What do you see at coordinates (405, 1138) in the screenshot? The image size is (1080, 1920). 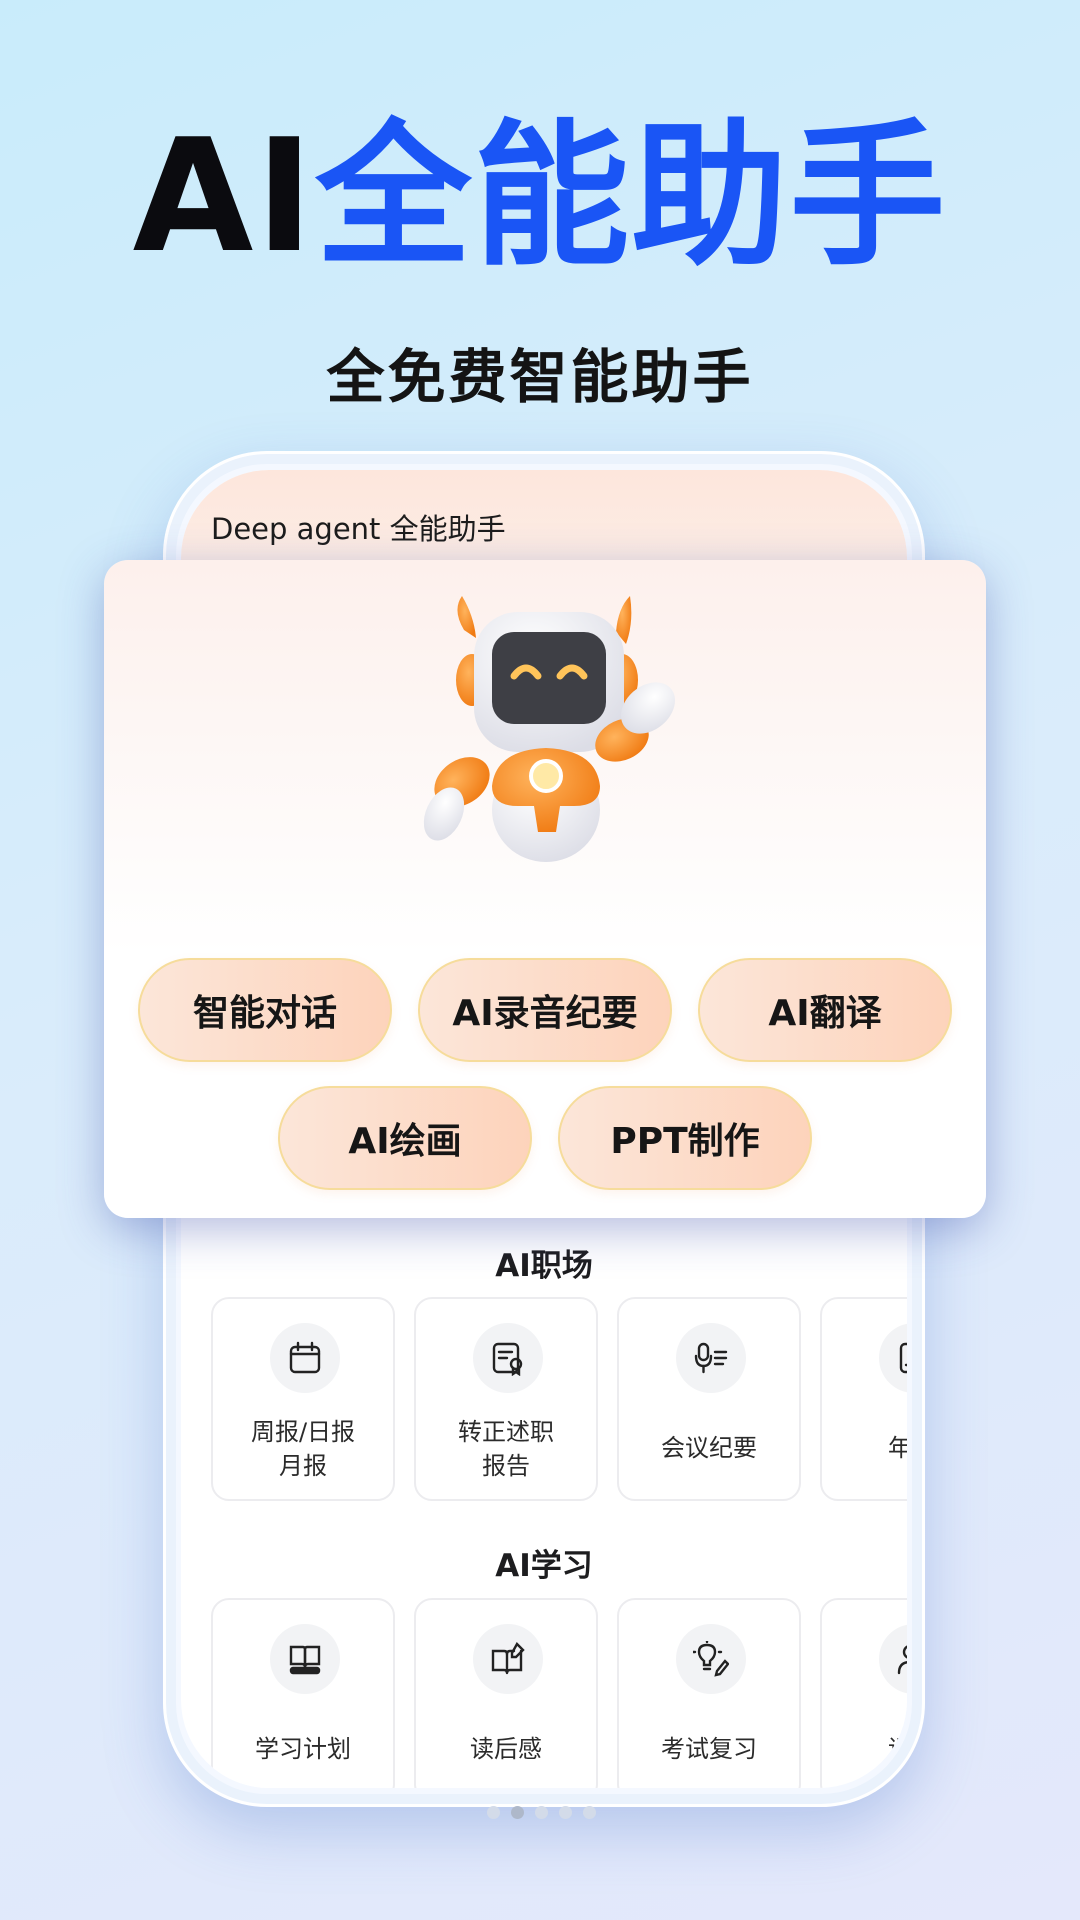 I see `feature-drawing-button: AI绘画` at bounding box center [405, 1138].